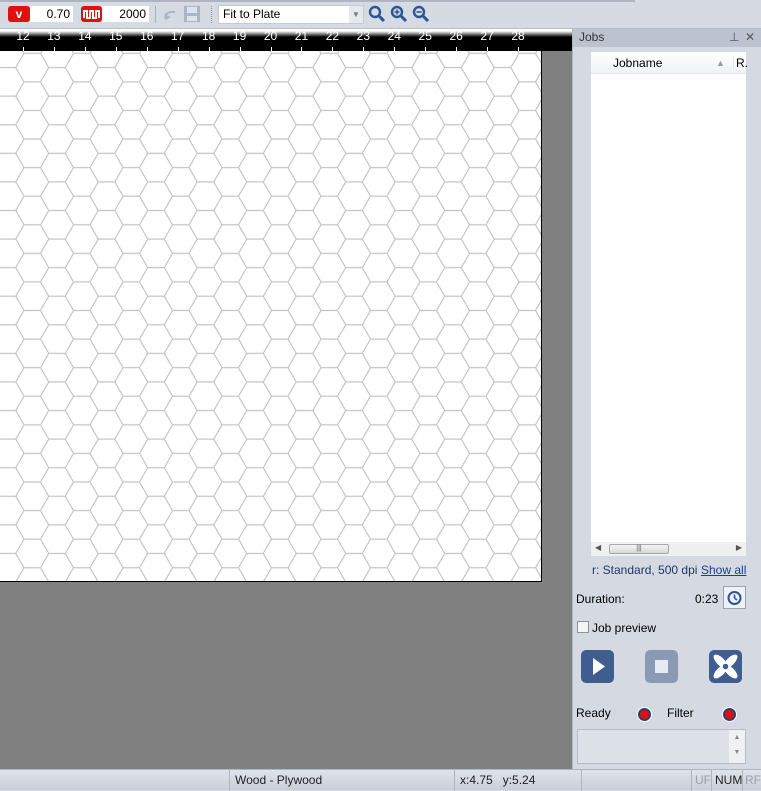 This screenshot has height=791, width=761. I want to click on ruler-tick: 23, so click(363, 40).